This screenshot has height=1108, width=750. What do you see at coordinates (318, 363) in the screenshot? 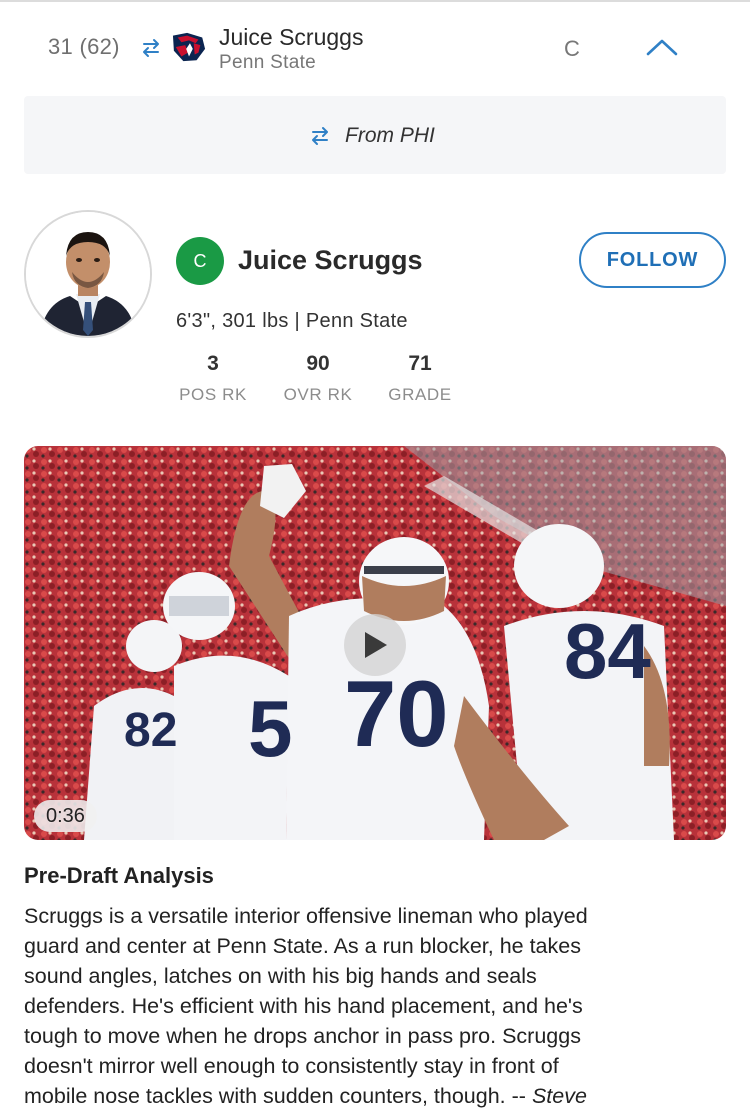
I see `stat-value: 90` at bounding box center [318, 363].